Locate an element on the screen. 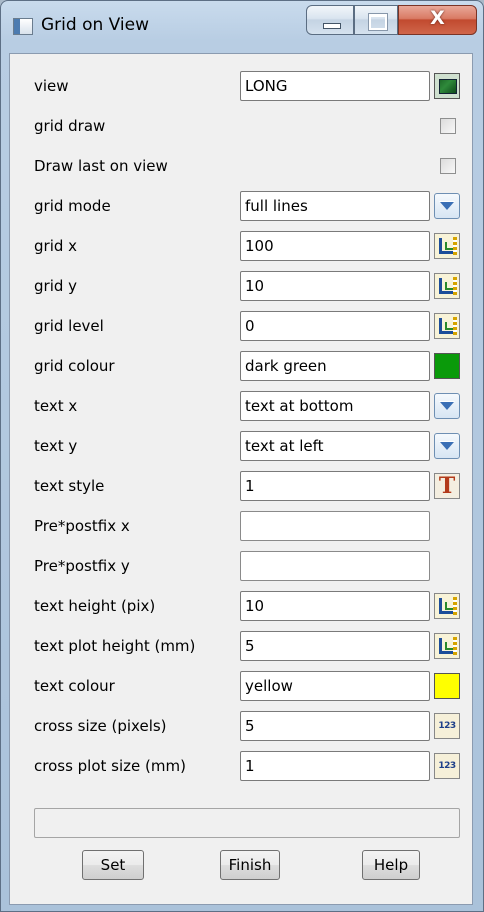  row-text-style: text style 1 T is located at coordinates (242, 486).